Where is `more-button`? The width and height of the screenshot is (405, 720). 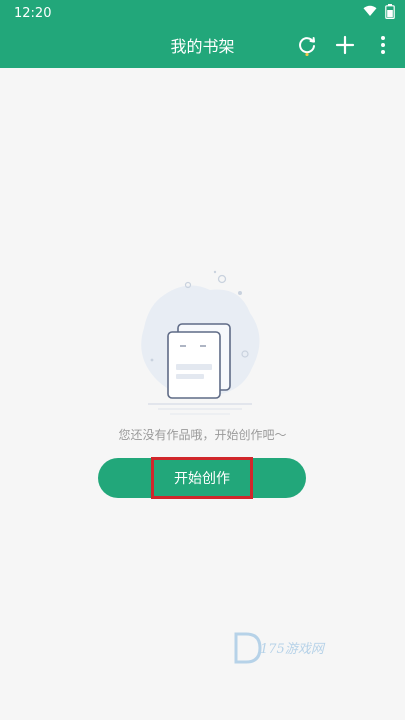
more-button is located at coordinates (383, 47).